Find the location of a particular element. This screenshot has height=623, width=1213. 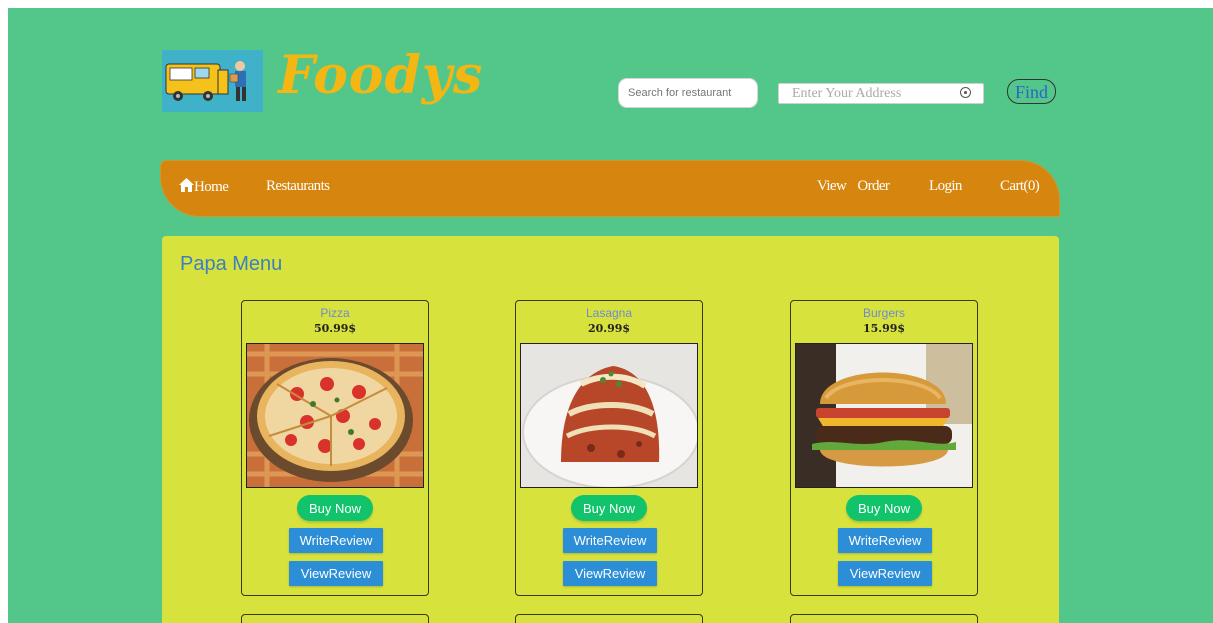

nav-view-order: View Order is located at coordinates (853, 186).